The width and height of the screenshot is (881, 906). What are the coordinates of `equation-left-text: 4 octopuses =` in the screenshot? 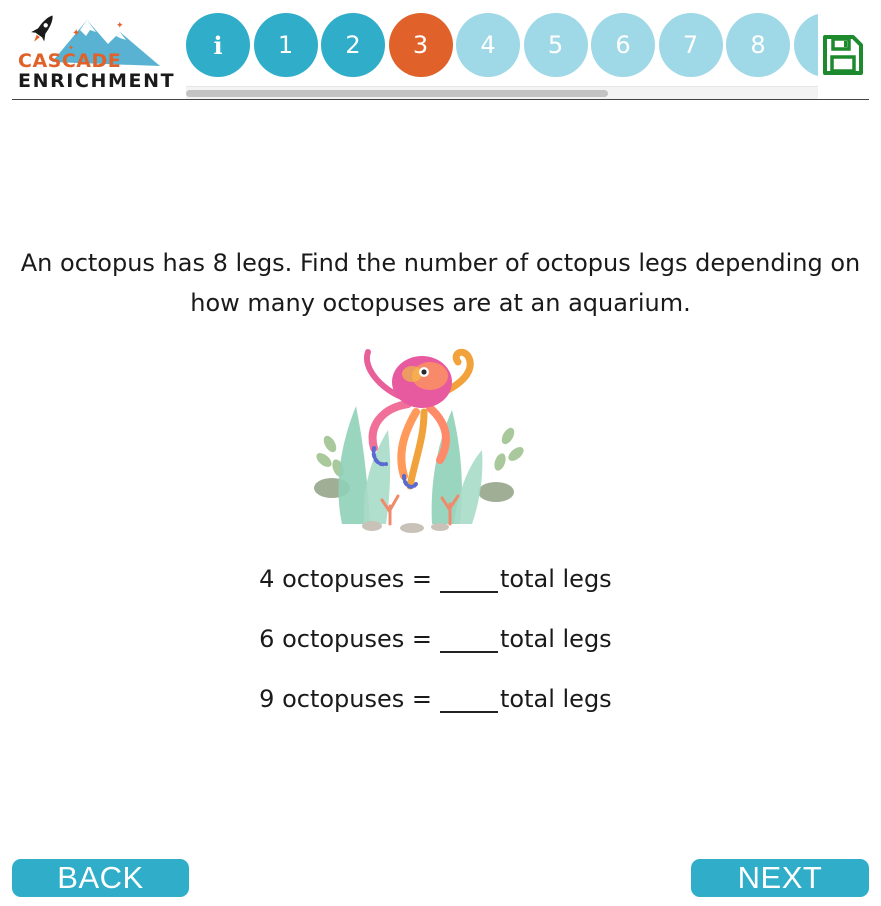 It's located at (345, 579).